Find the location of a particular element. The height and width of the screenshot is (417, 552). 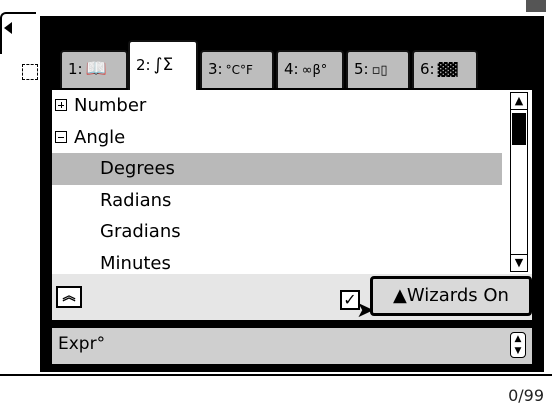

list-item-label: Angle is located at coordinates (100, 137).